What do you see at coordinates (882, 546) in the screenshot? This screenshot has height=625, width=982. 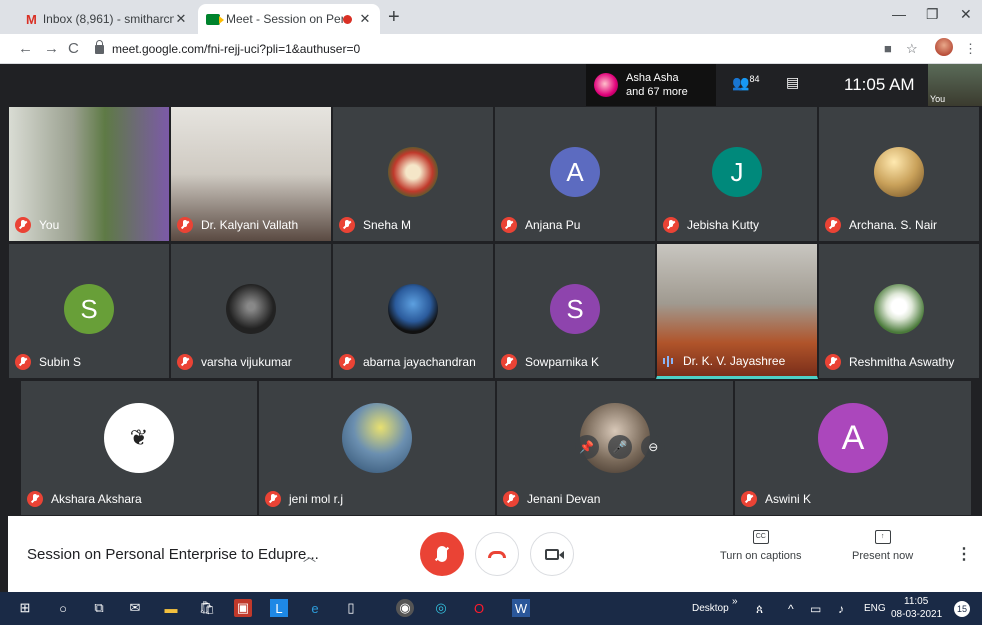 I see `present-now-button: ↑ Present now` at bounding box center [882, 546].